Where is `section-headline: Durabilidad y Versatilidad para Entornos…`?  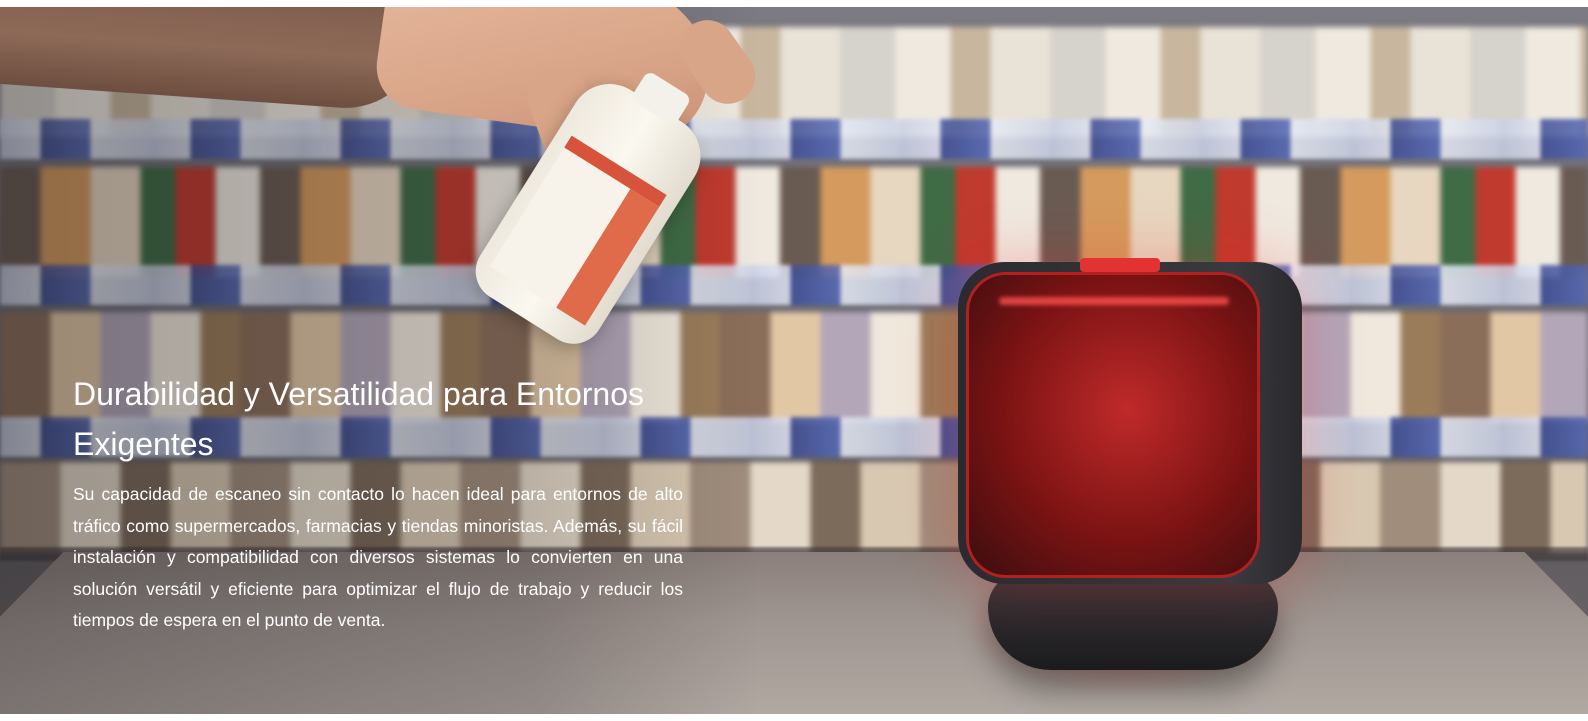
section-headline: Durabilidad y Versatilidad para Entornos… is located at coordinates (358, 419).